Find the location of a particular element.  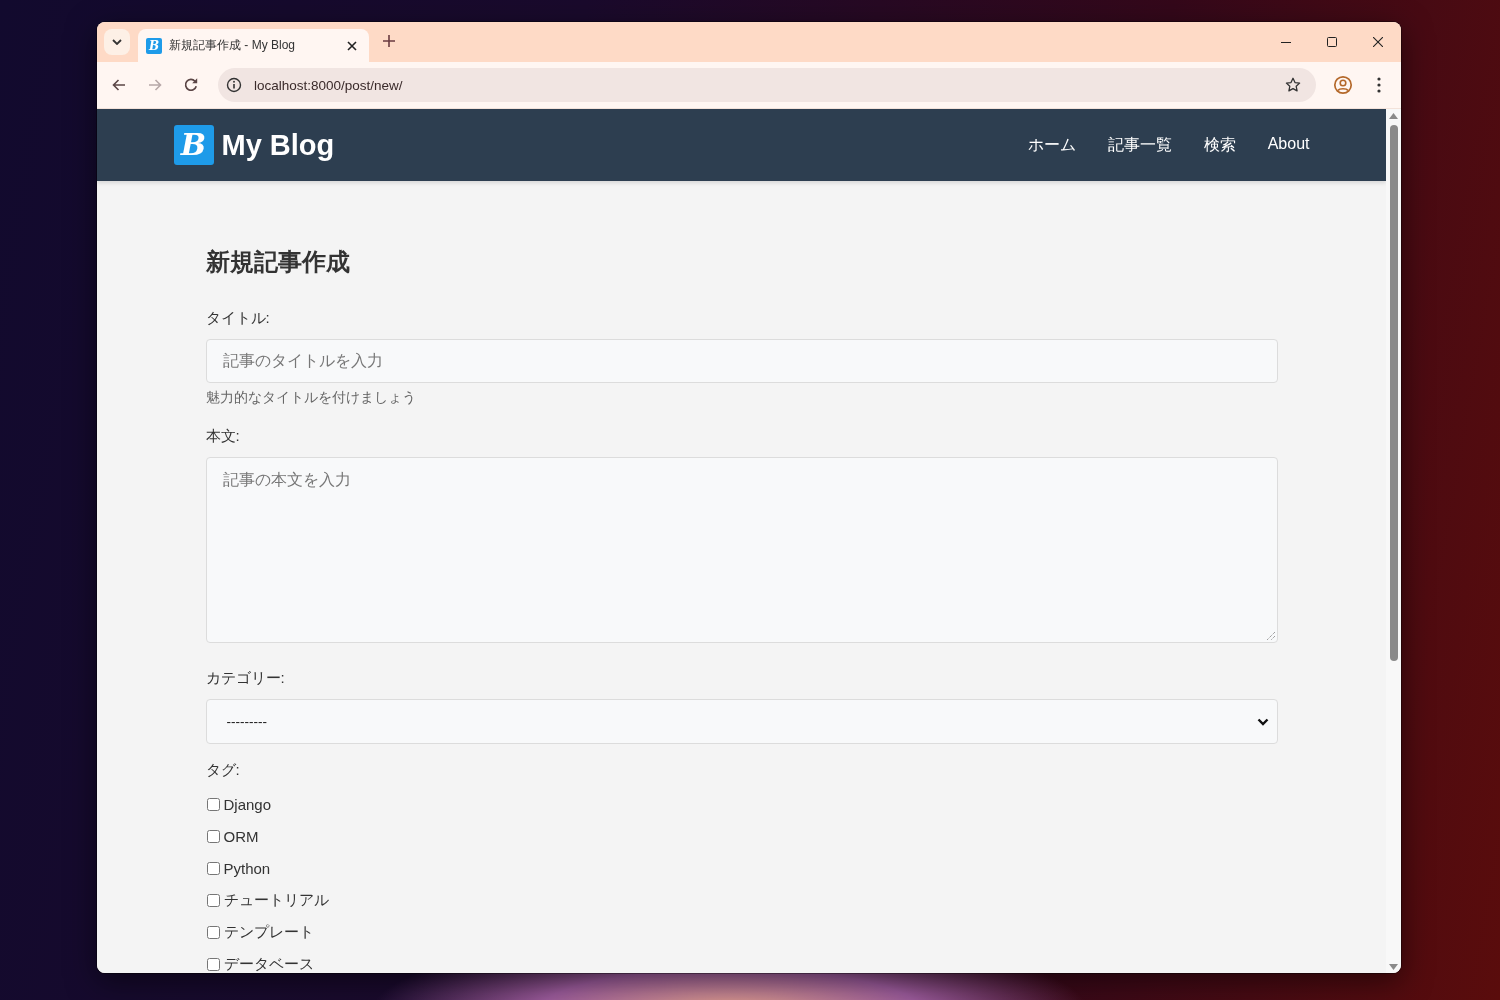

resize-handle-icon is located at coordinates (1270, 636).